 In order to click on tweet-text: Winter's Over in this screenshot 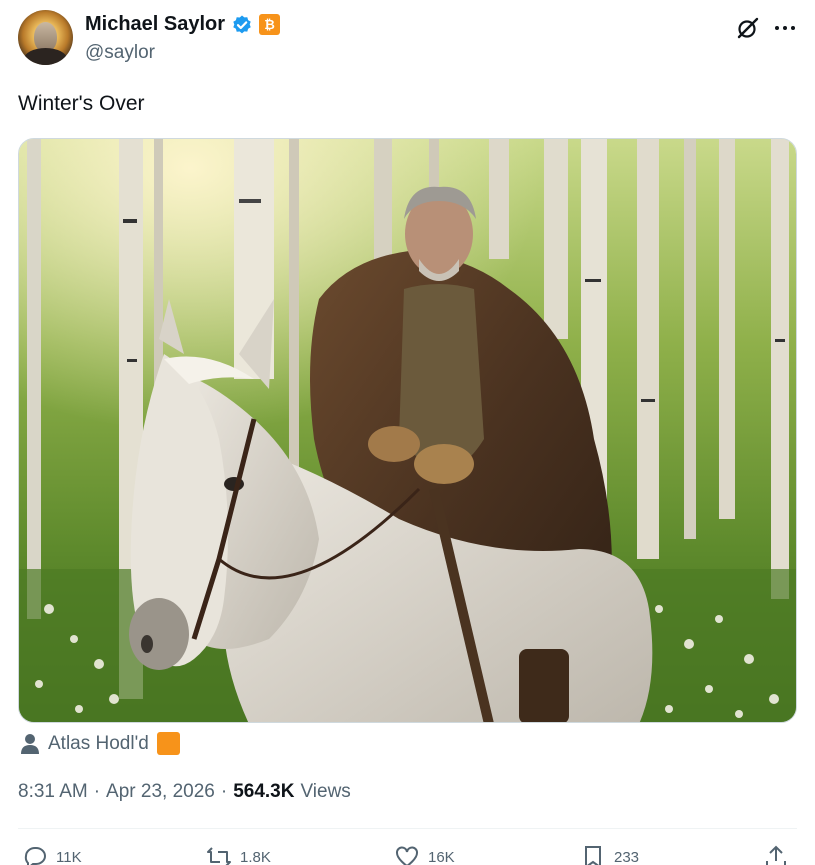, I will do `click(81, 103)`.